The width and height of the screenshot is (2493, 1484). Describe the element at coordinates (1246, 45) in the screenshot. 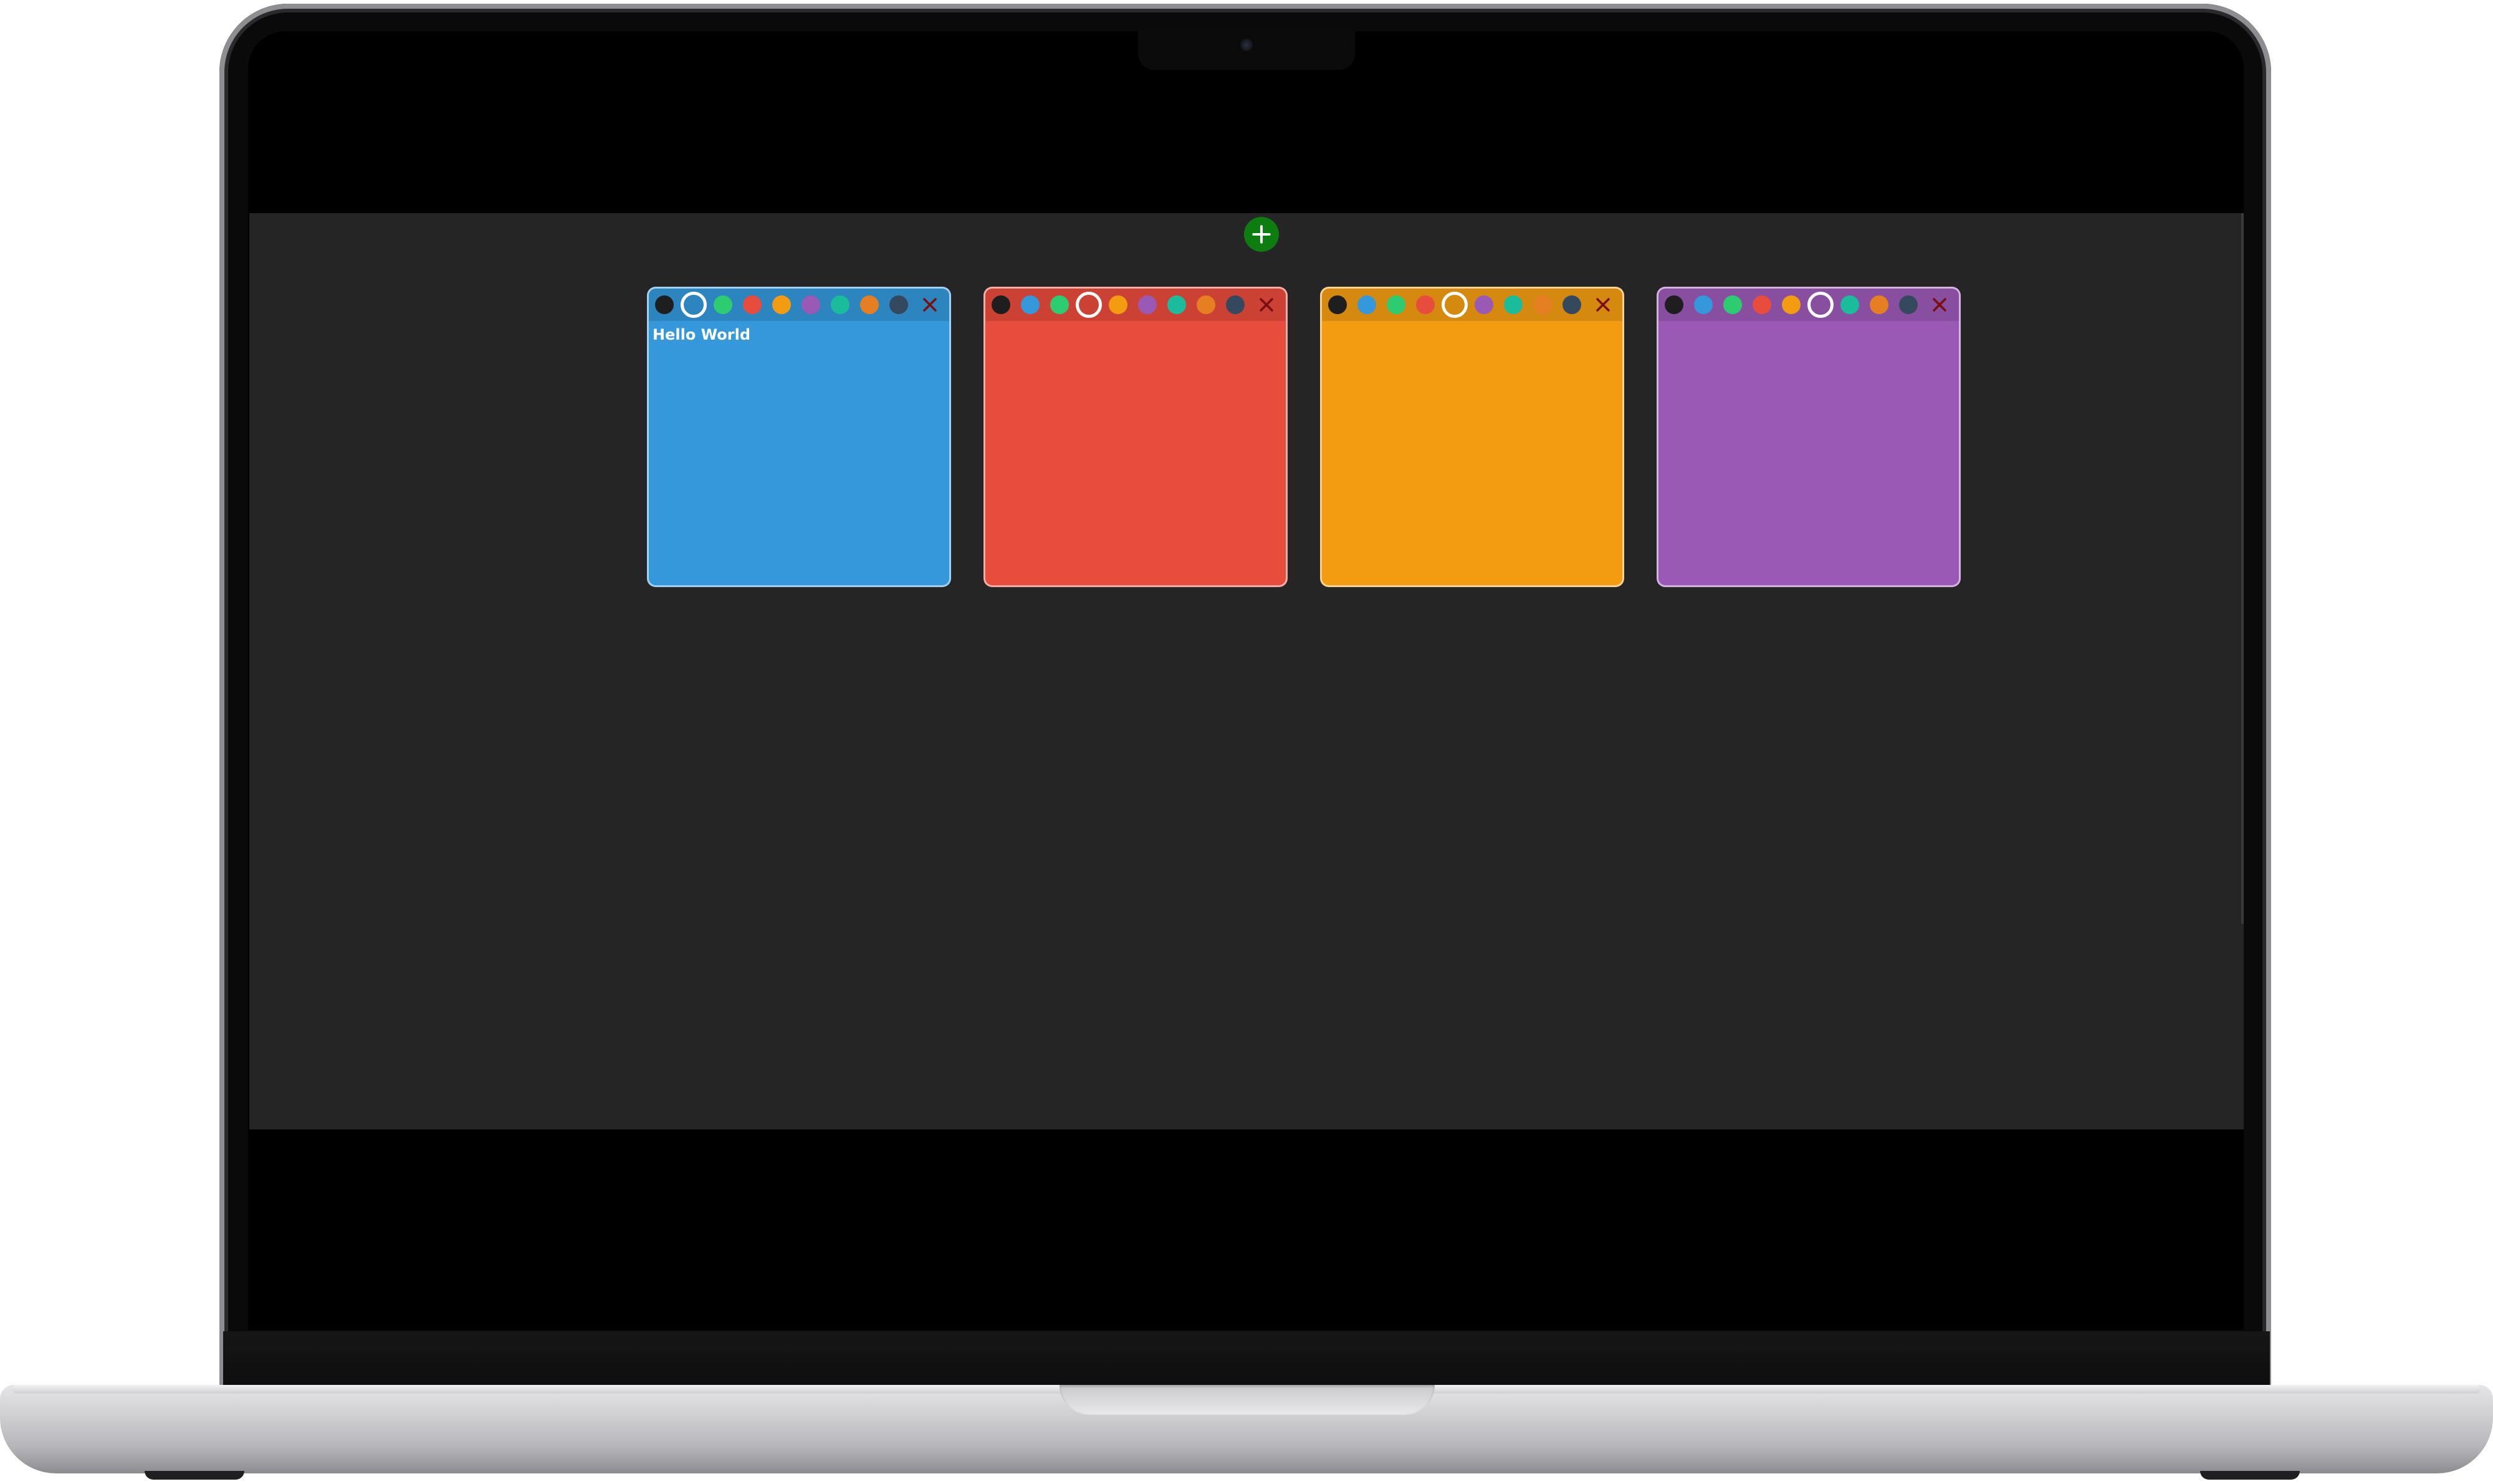

I see `camera-icon` at that location.